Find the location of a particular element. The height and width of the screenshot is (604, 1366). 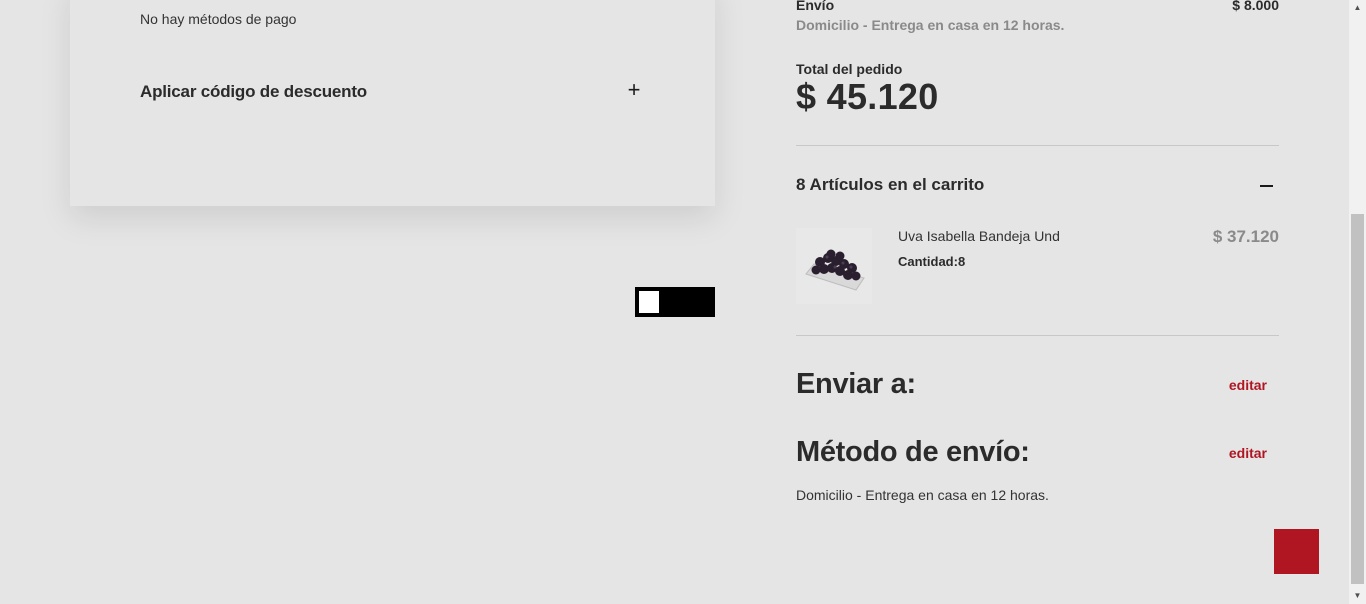

scroll-up-arrow-icon: ▲ is located at coordinates (1357, 8).